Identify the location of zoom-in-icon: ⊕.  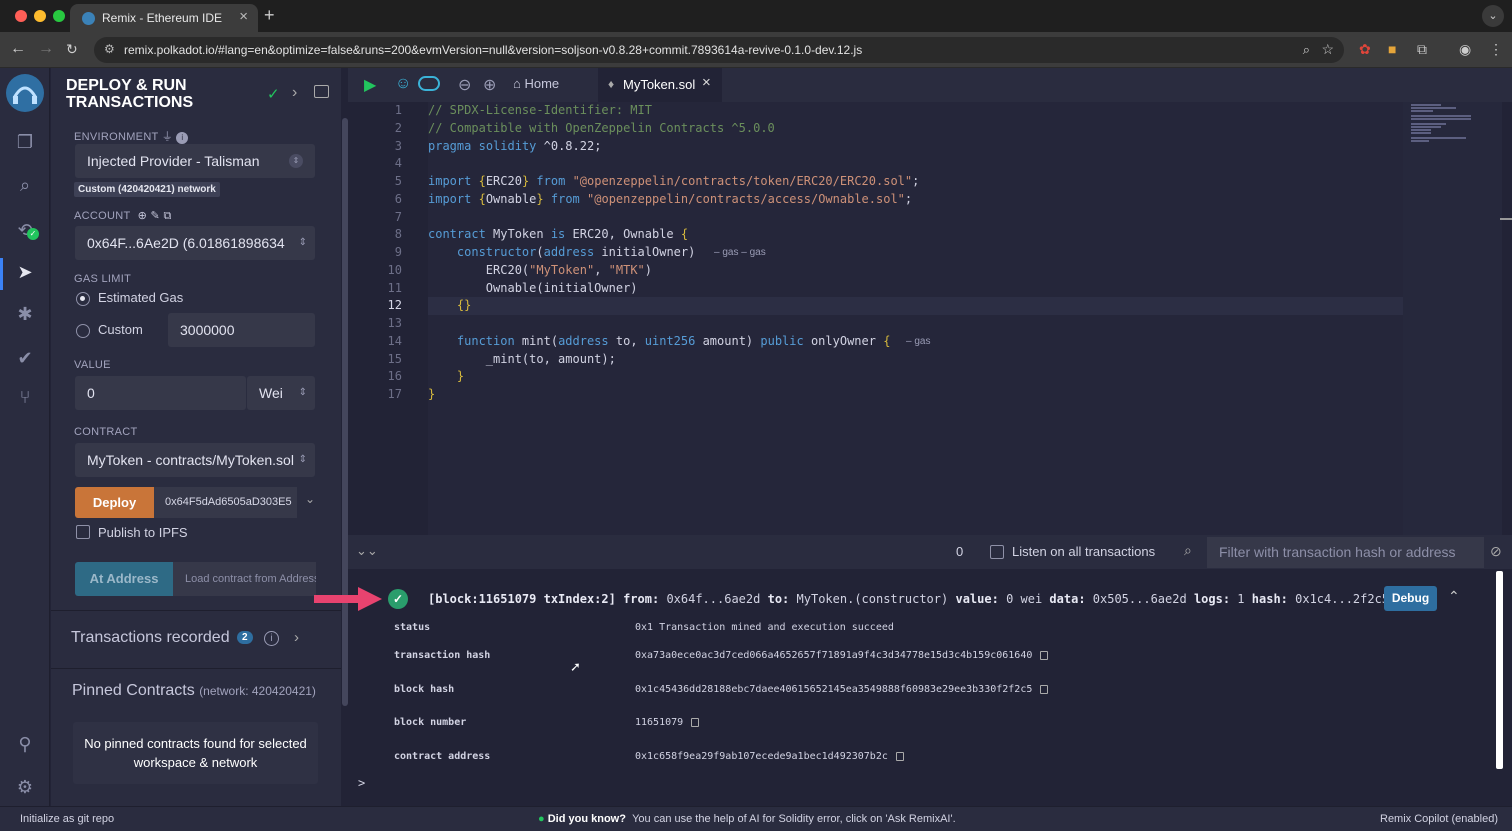
(489, 85).